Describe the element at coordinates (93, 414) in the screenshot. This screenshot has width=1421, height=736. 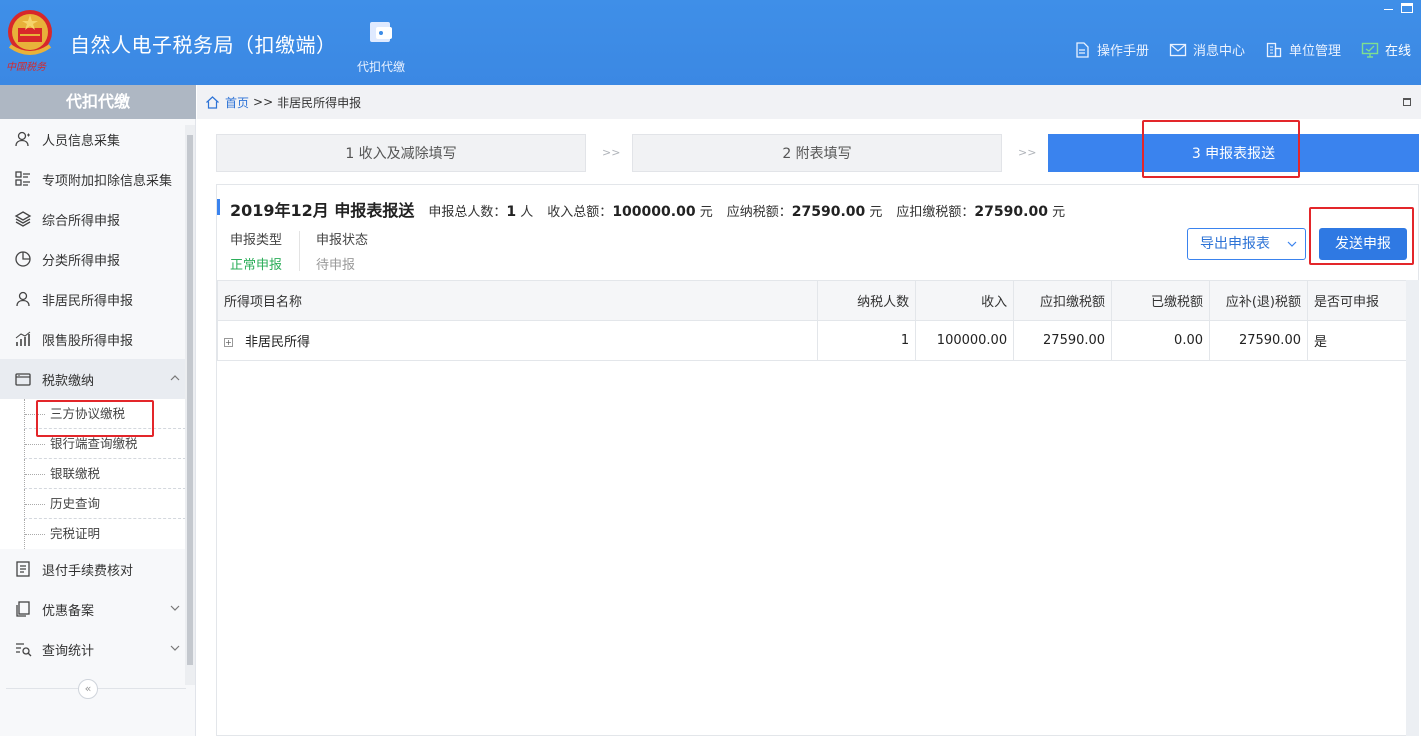
I see `sidebar-subitem-tripartite-payment: 三方协议缴税` at that location.